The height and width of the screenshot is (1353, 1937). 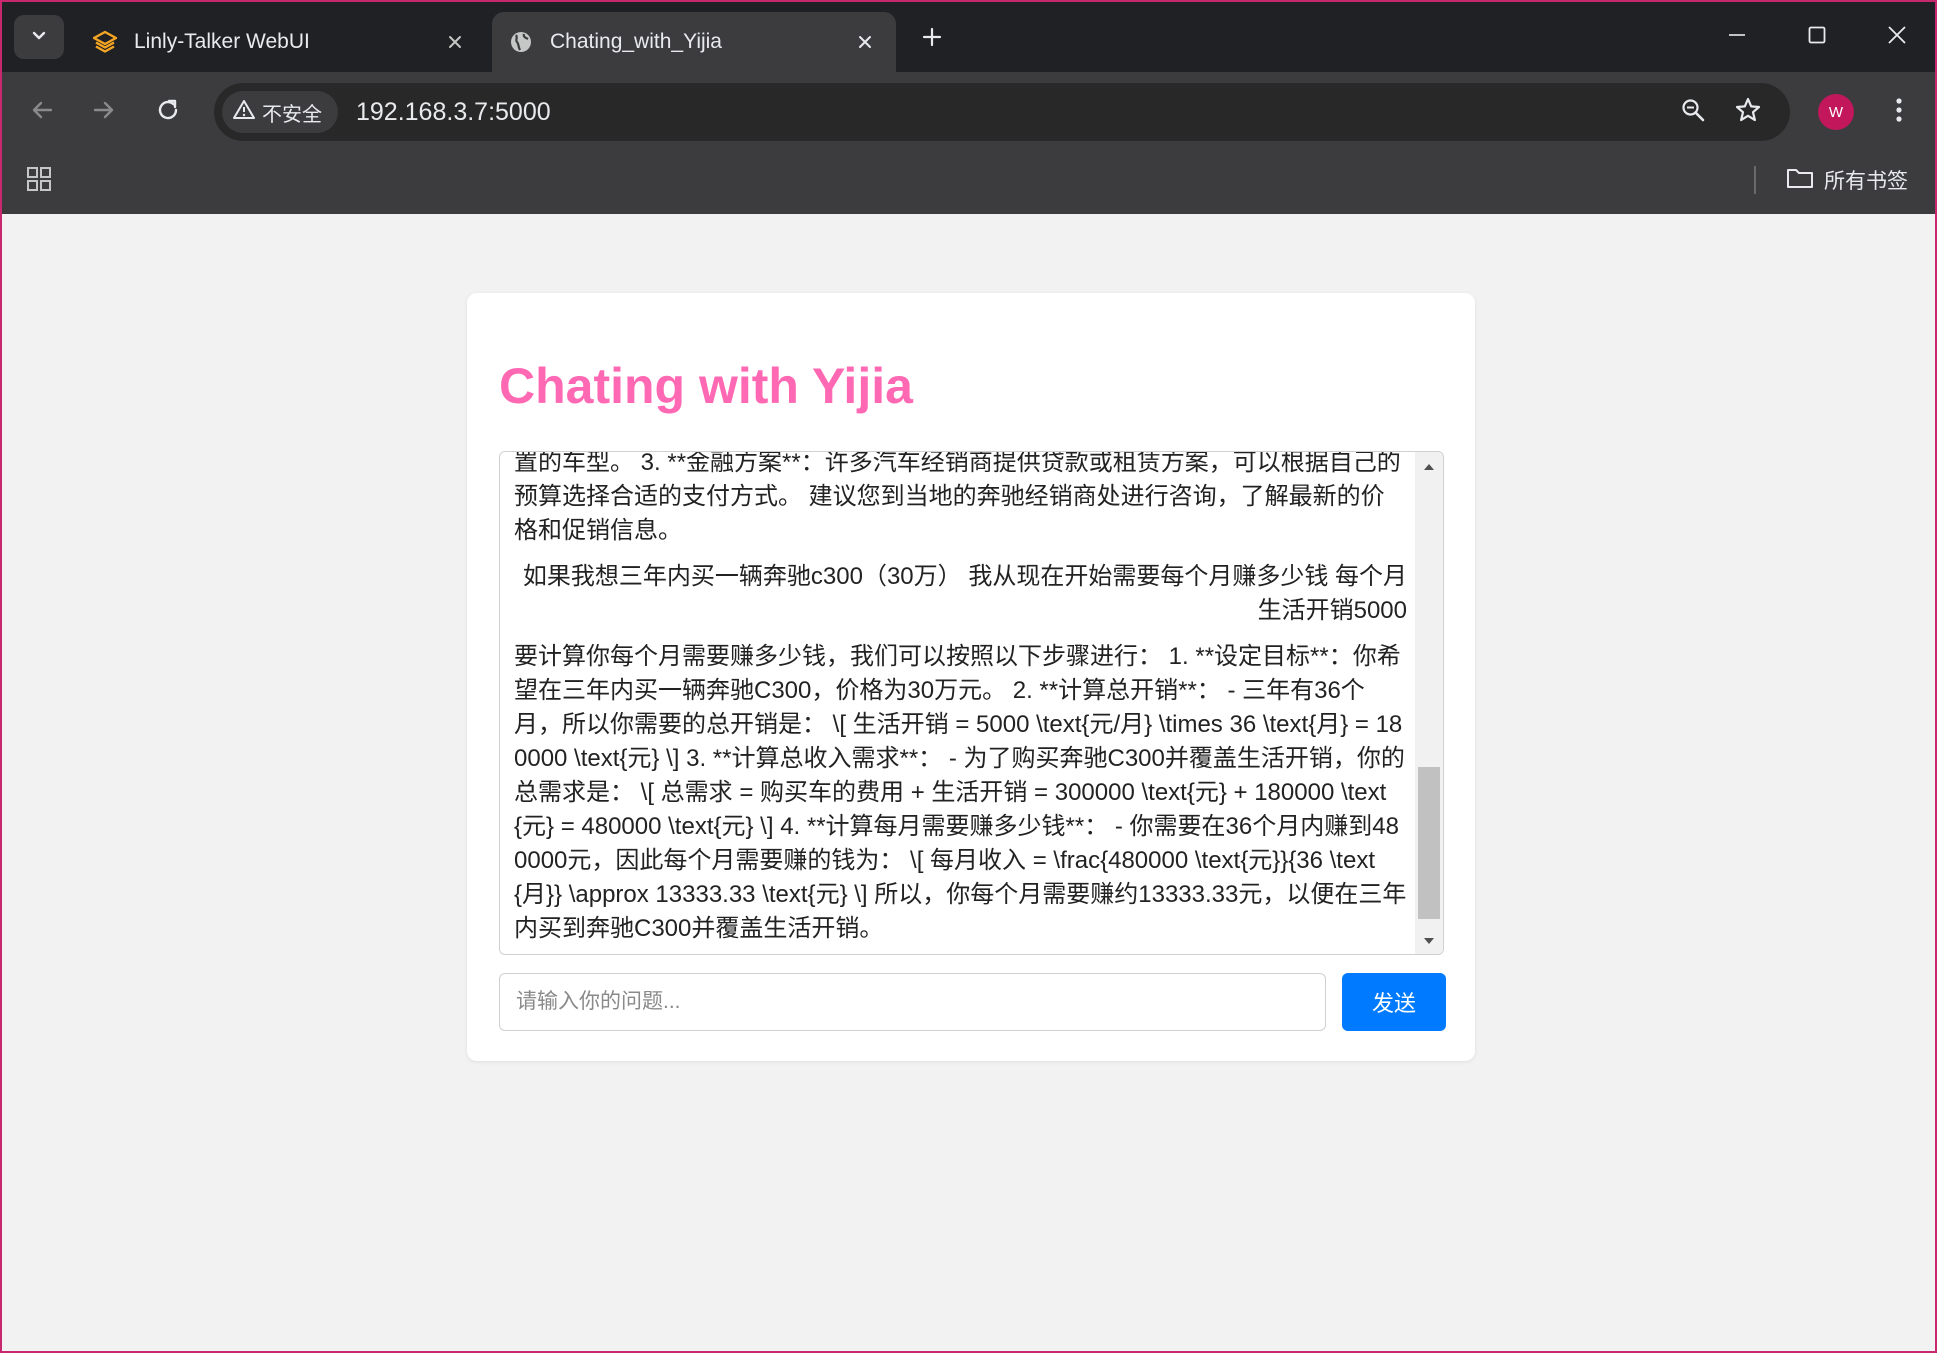 I want to click on bookmark-star-button, so click(x=1748, y=112).